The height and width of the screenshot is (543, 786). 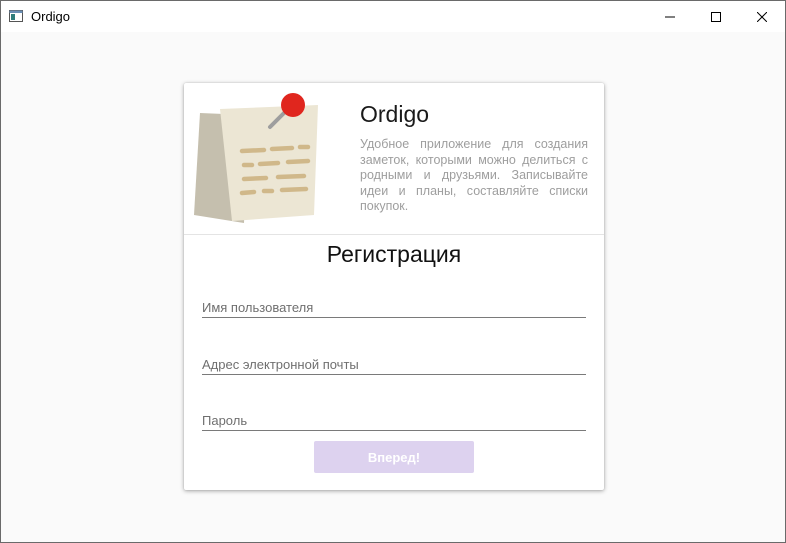 I want to click on email-field, so click(x=394, y=361).